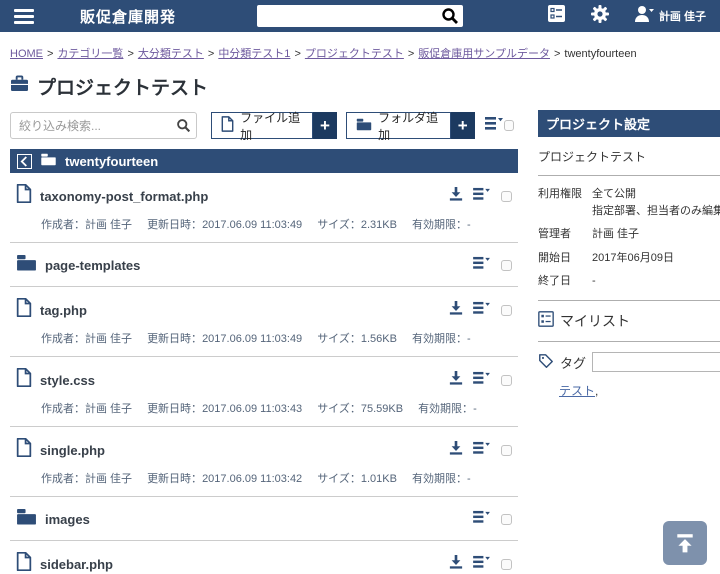 The width and height of the screenshot is (720, 574). What do you see at coordinates (264, 265) in the screenshot?
I see `list-item: page-templates 作成者：` at bounding box center [264, 265].